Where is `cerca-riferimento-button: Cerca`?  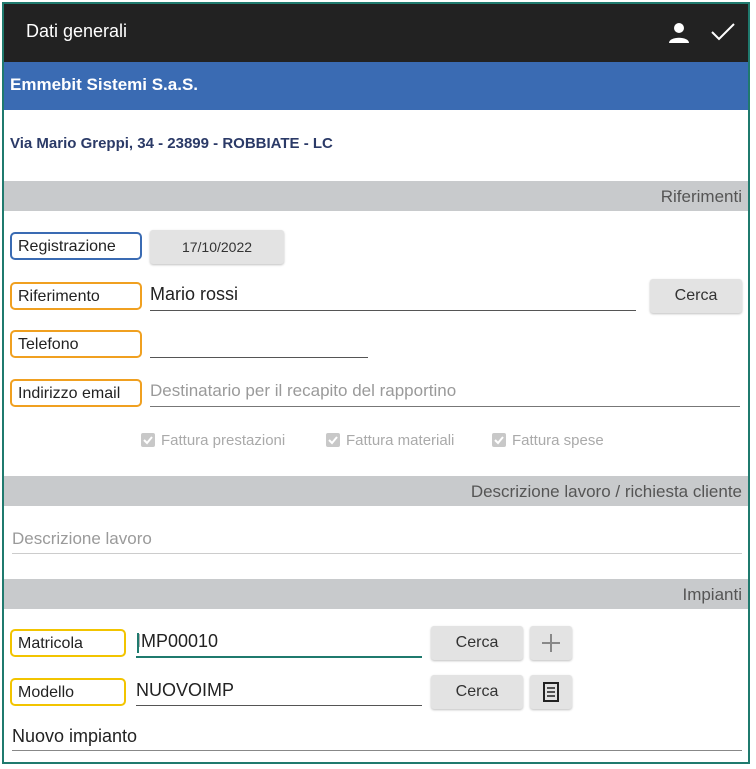 cerca-riferimento-button: Cerca is located at coordinates (696, 296).